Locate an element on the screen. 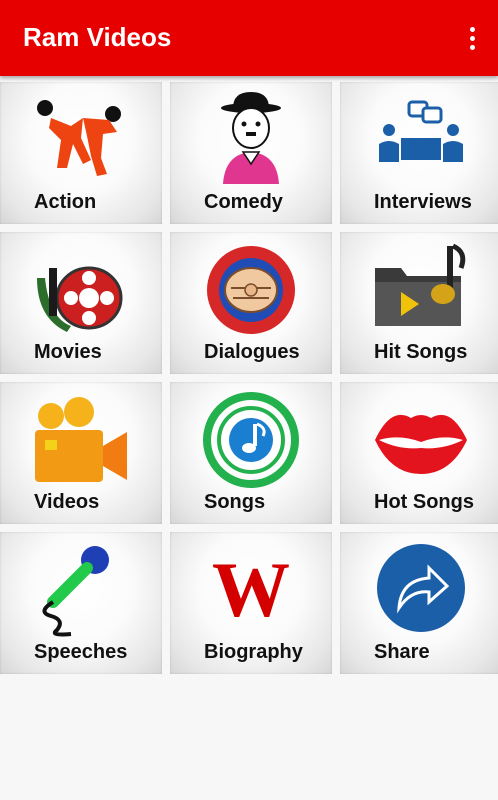 Image resolution: width=498 pixels, height=800 pixels. tile-hot-songs: Hot Songs is located at coordinates (419, 453).